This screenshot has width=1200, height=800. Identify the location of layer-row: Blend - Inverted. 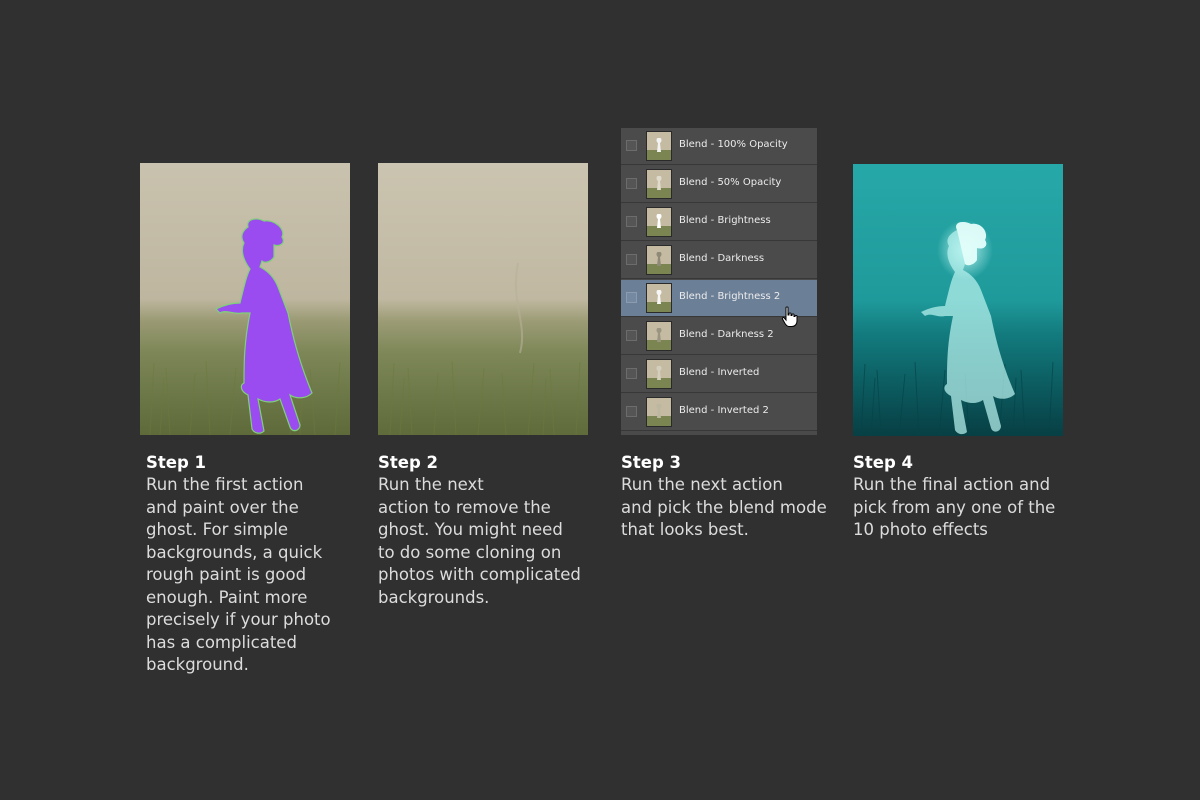
(719, 374).